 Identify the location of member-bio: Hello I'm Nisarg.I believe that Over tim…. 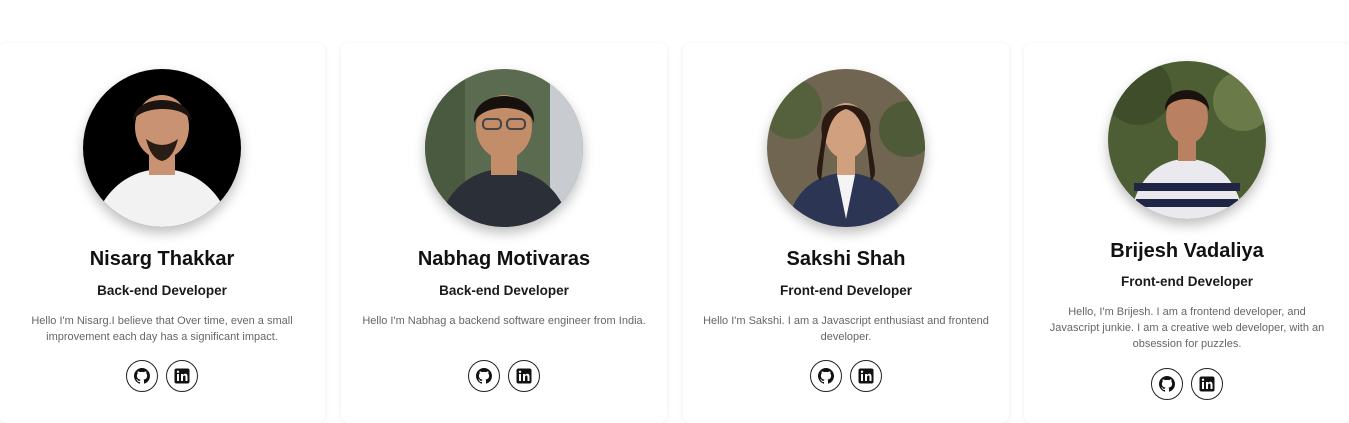
(162, 329).